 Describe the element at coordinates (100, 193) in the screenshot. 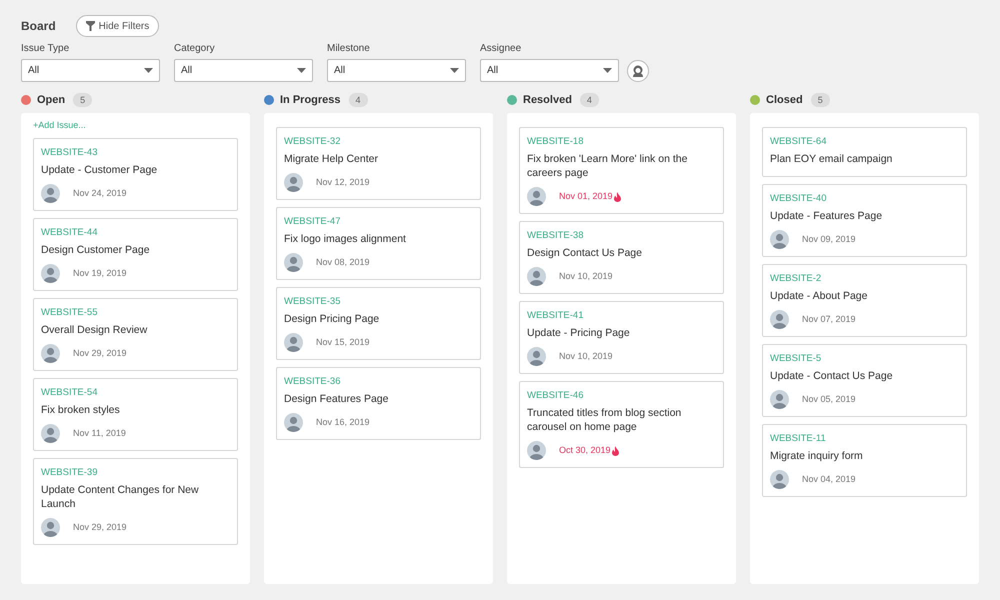

I see `due-date: Nov 24, 2019` at that location.